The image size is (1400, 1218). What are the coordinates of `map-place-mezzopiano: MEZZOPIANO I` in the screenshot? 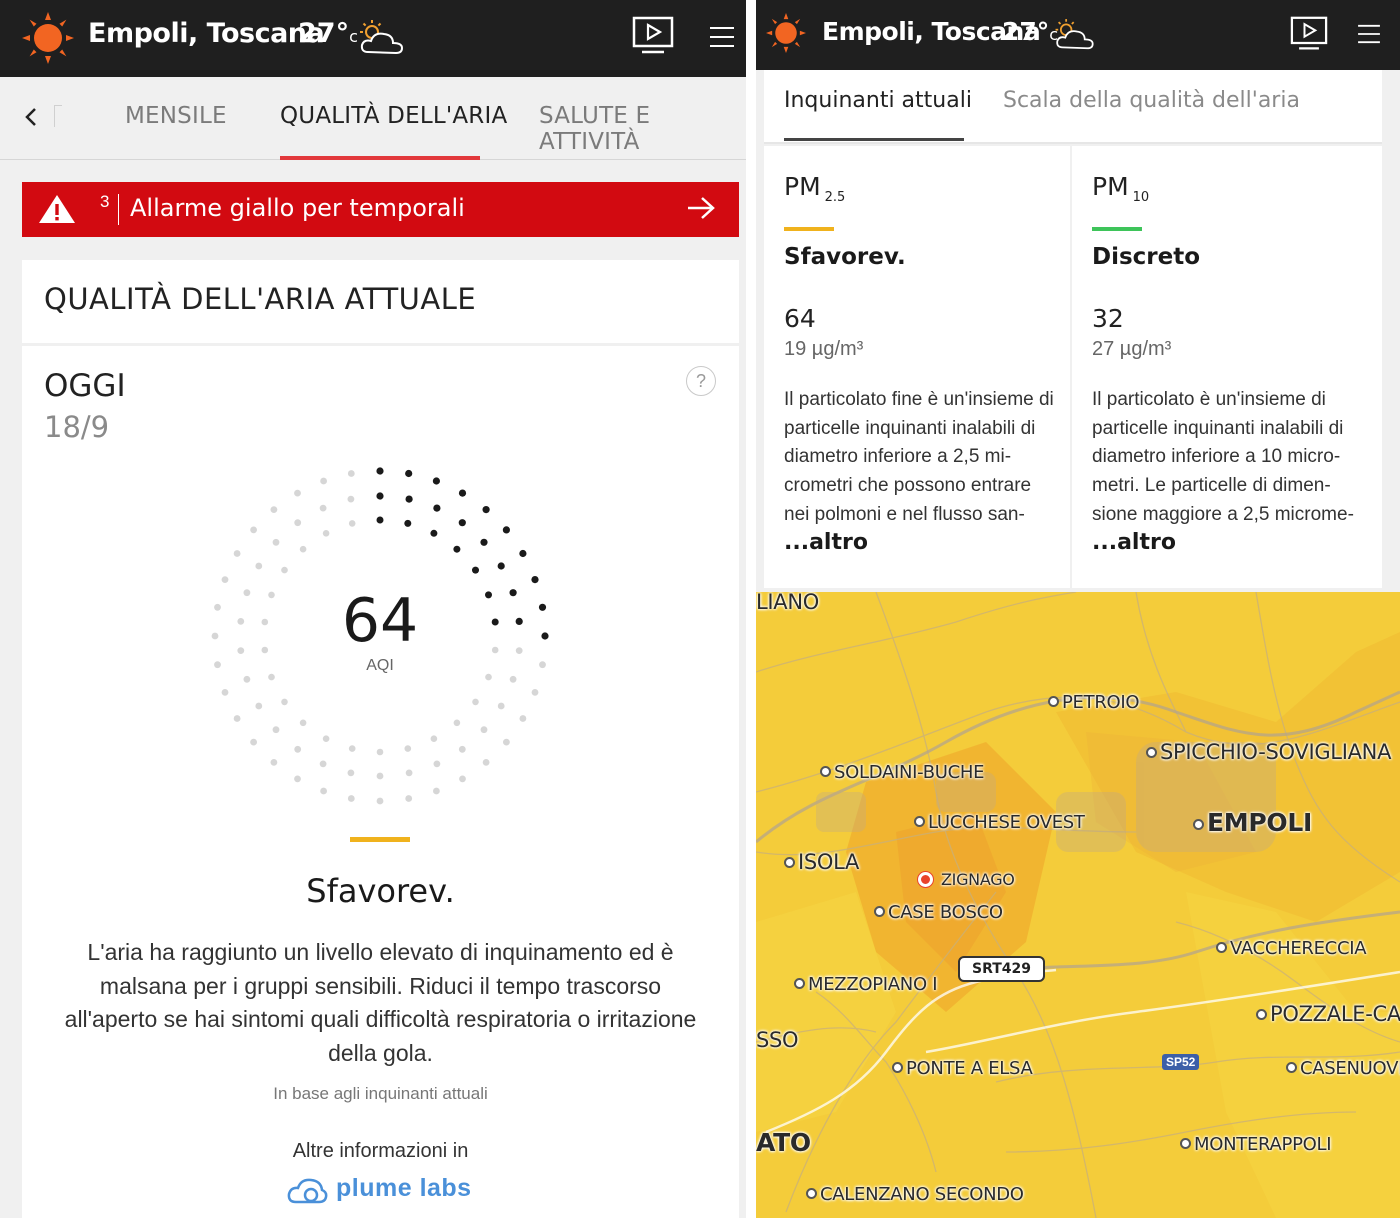 It's located at (866, 984).